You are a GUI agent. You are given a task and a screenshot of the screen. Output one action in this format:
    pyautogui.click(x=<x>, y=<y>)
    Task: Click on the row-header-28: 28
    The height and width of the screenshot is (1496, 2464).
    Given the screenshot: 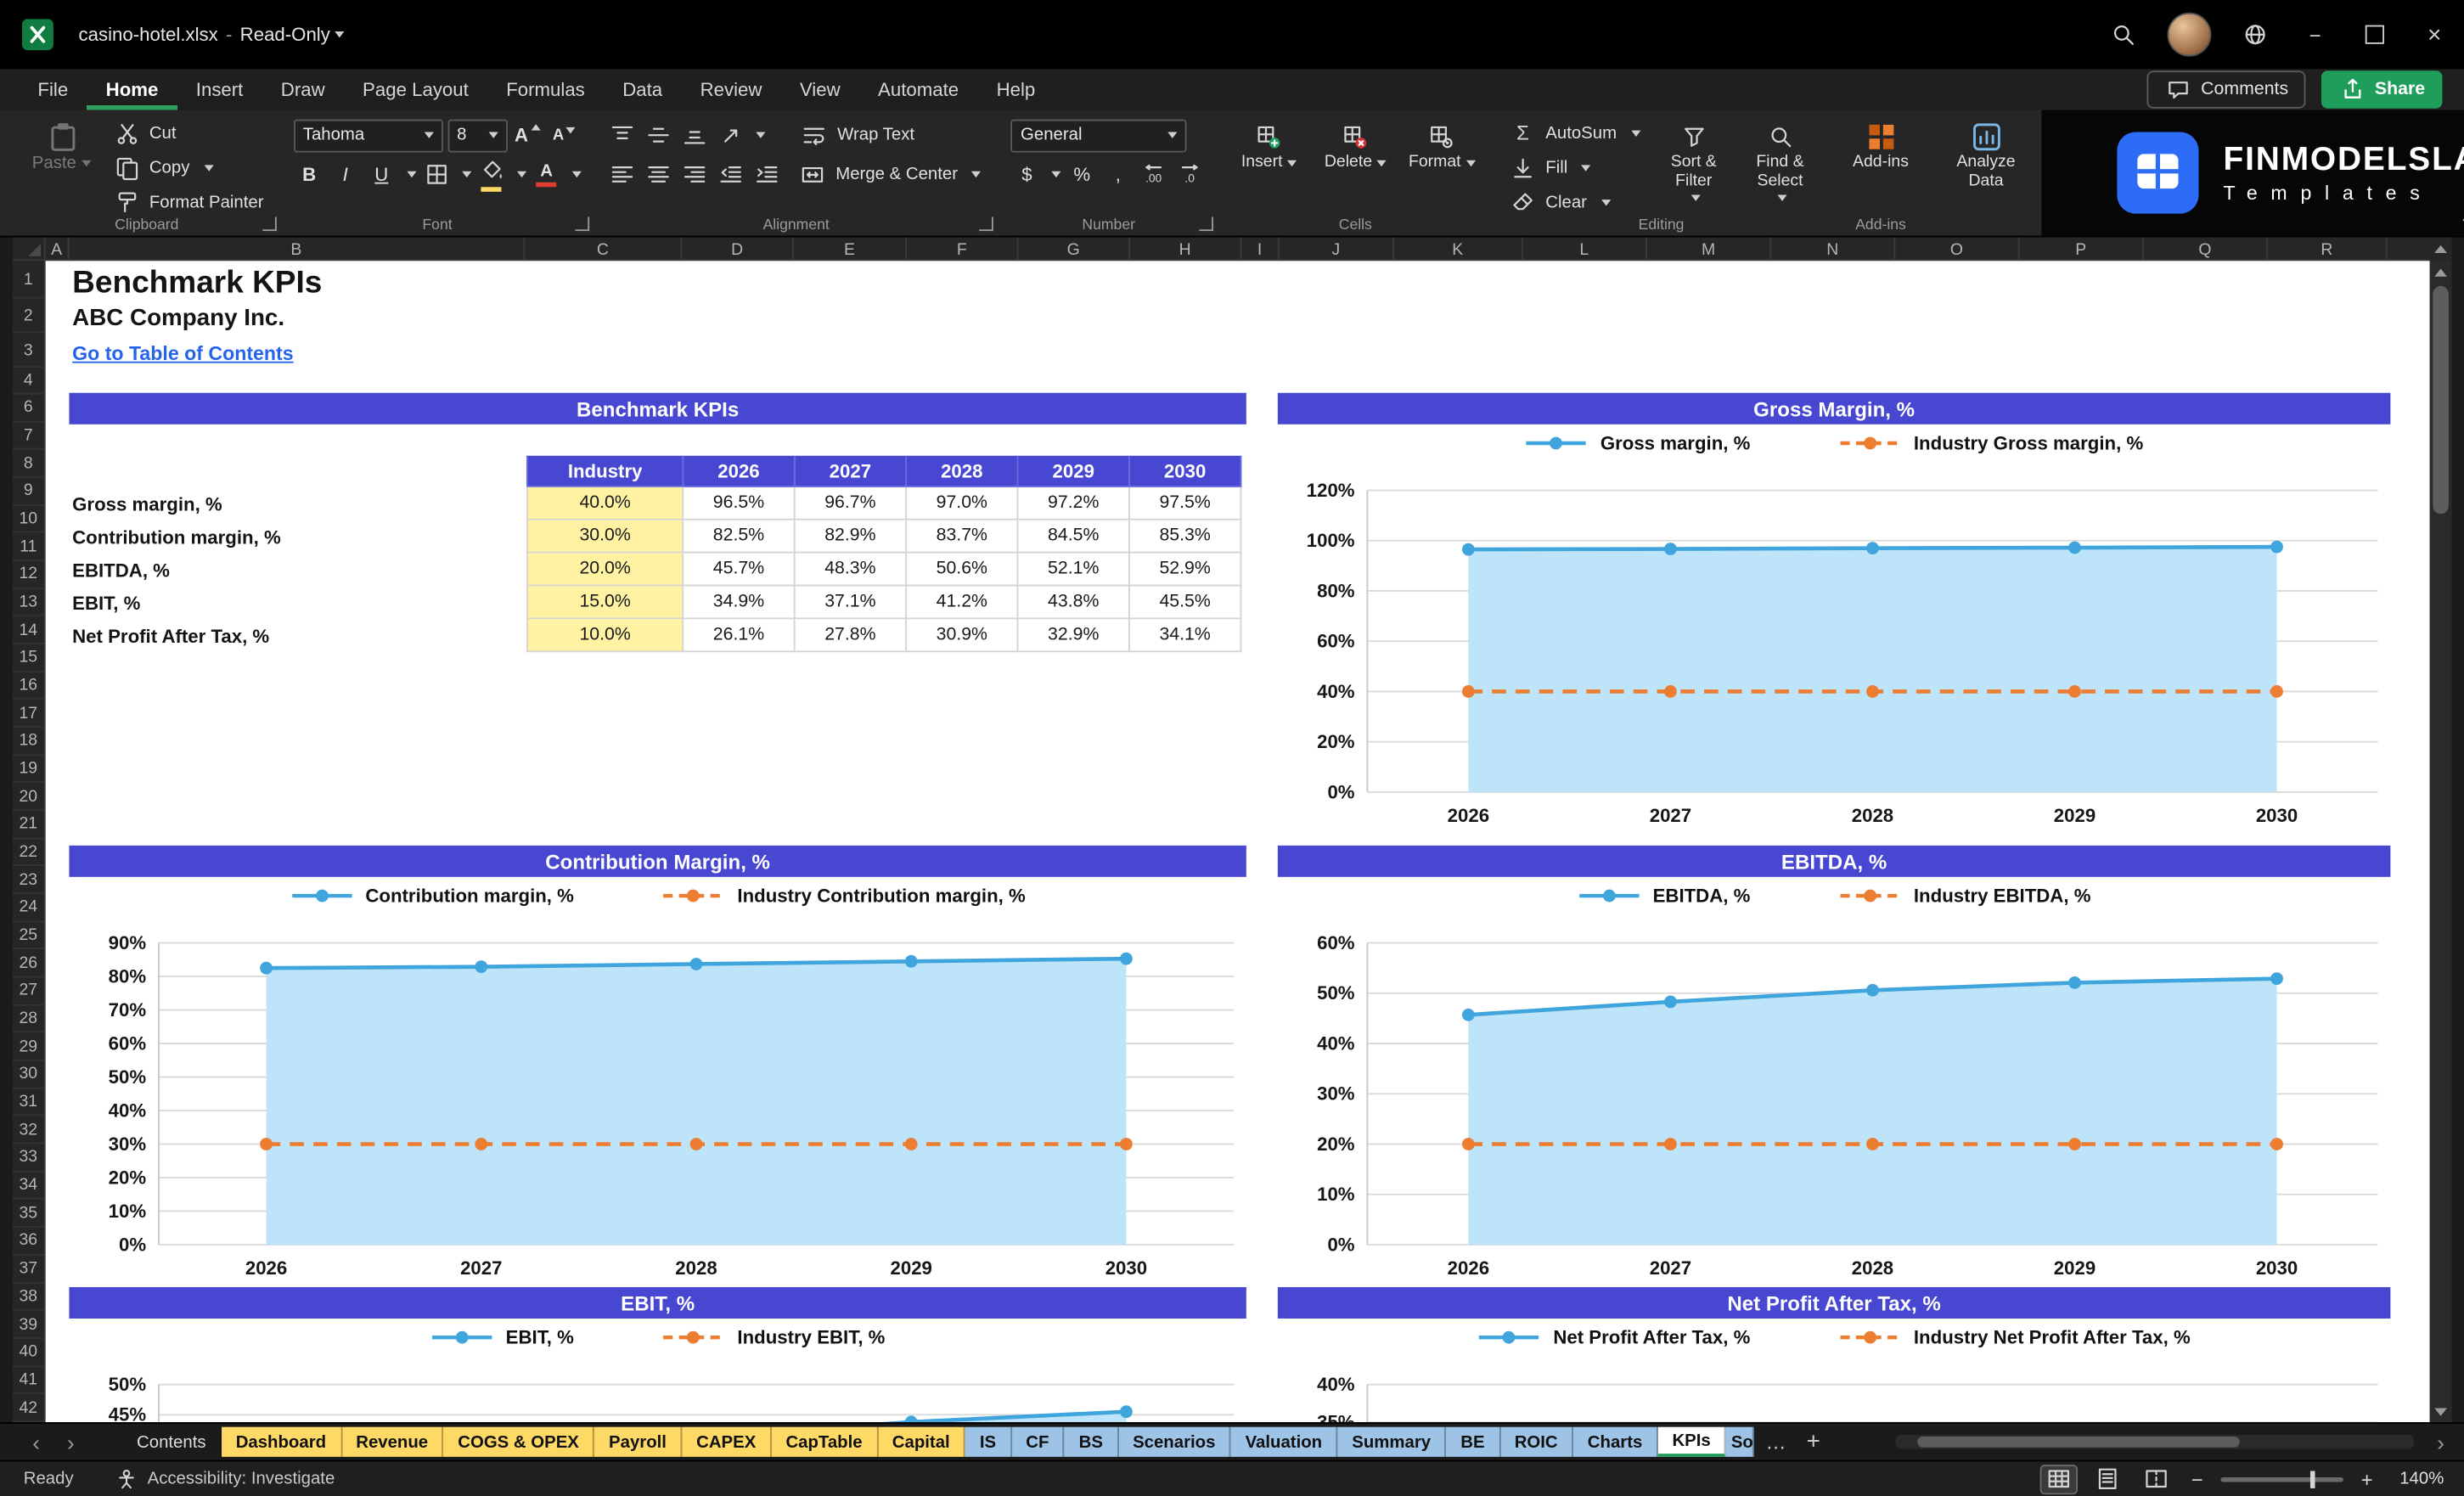 What is the action you would take?
    pyautogui.click(x=28, y=1019)
    